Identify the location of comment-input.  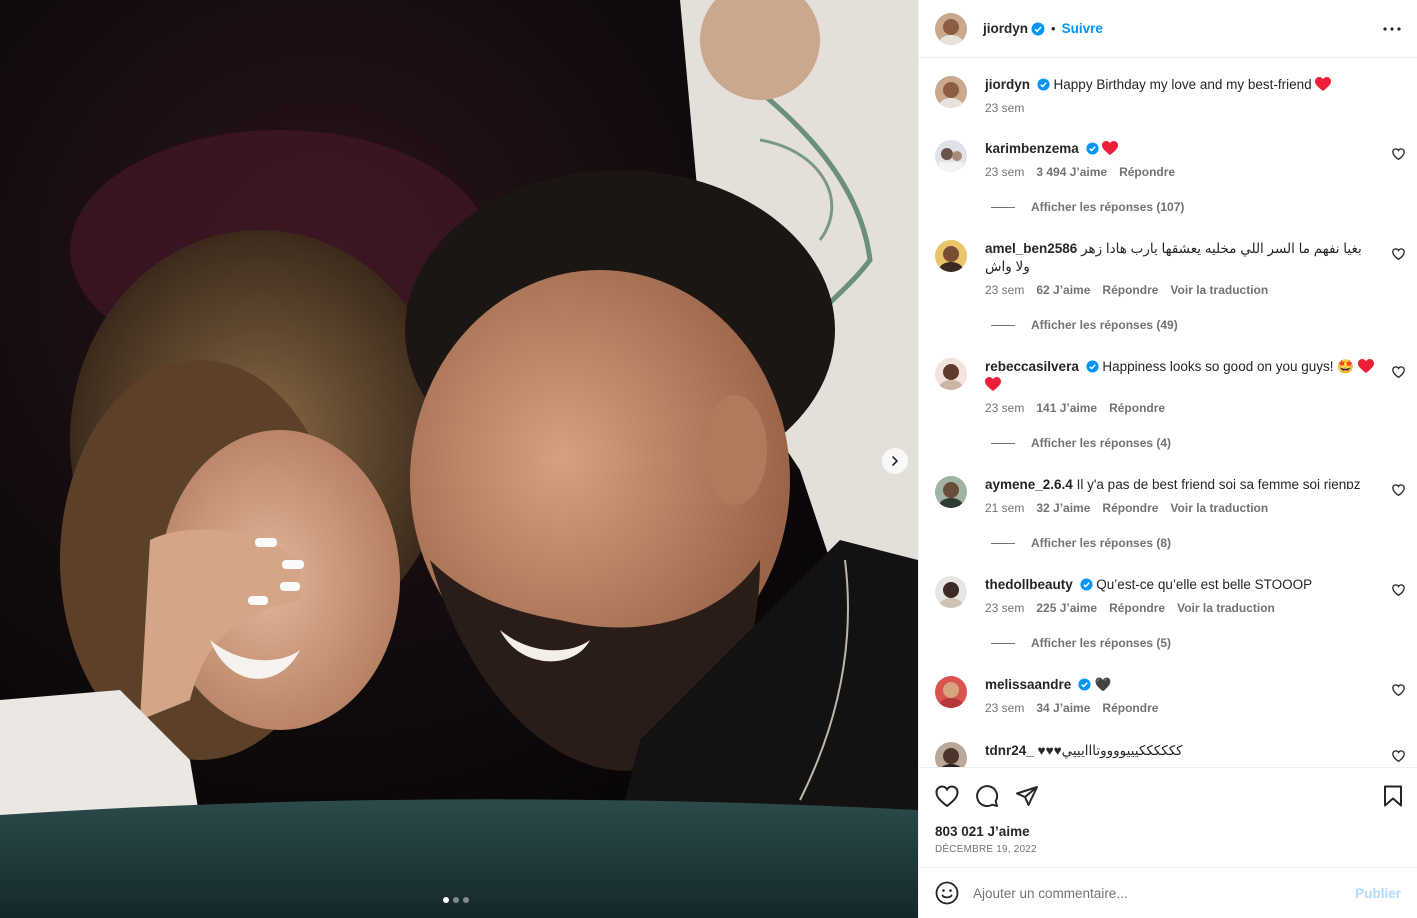
(1164, 893).